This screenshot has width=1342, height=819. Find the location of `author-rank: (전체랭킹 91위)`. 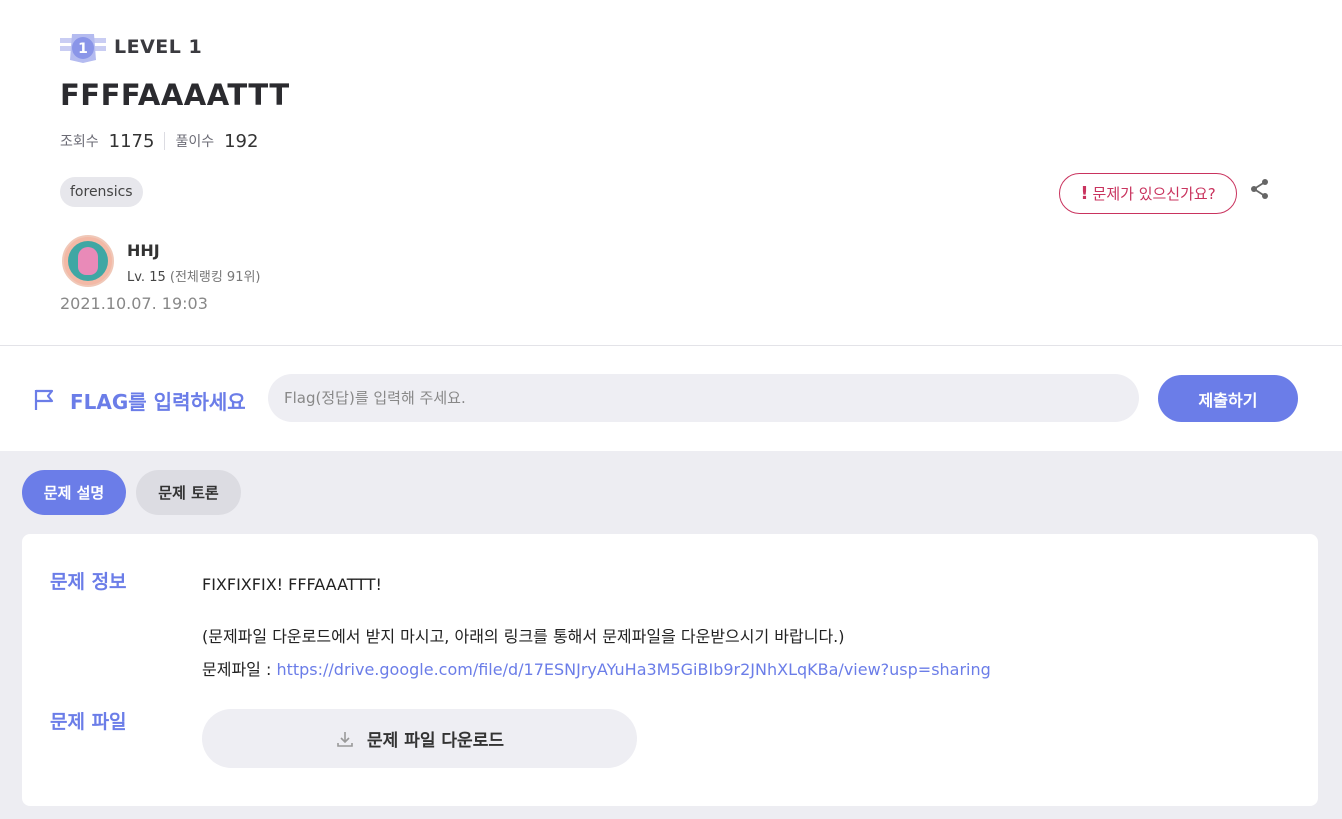

author-rank: (전체랭킹 91위) is located at coordinates (215, 277).